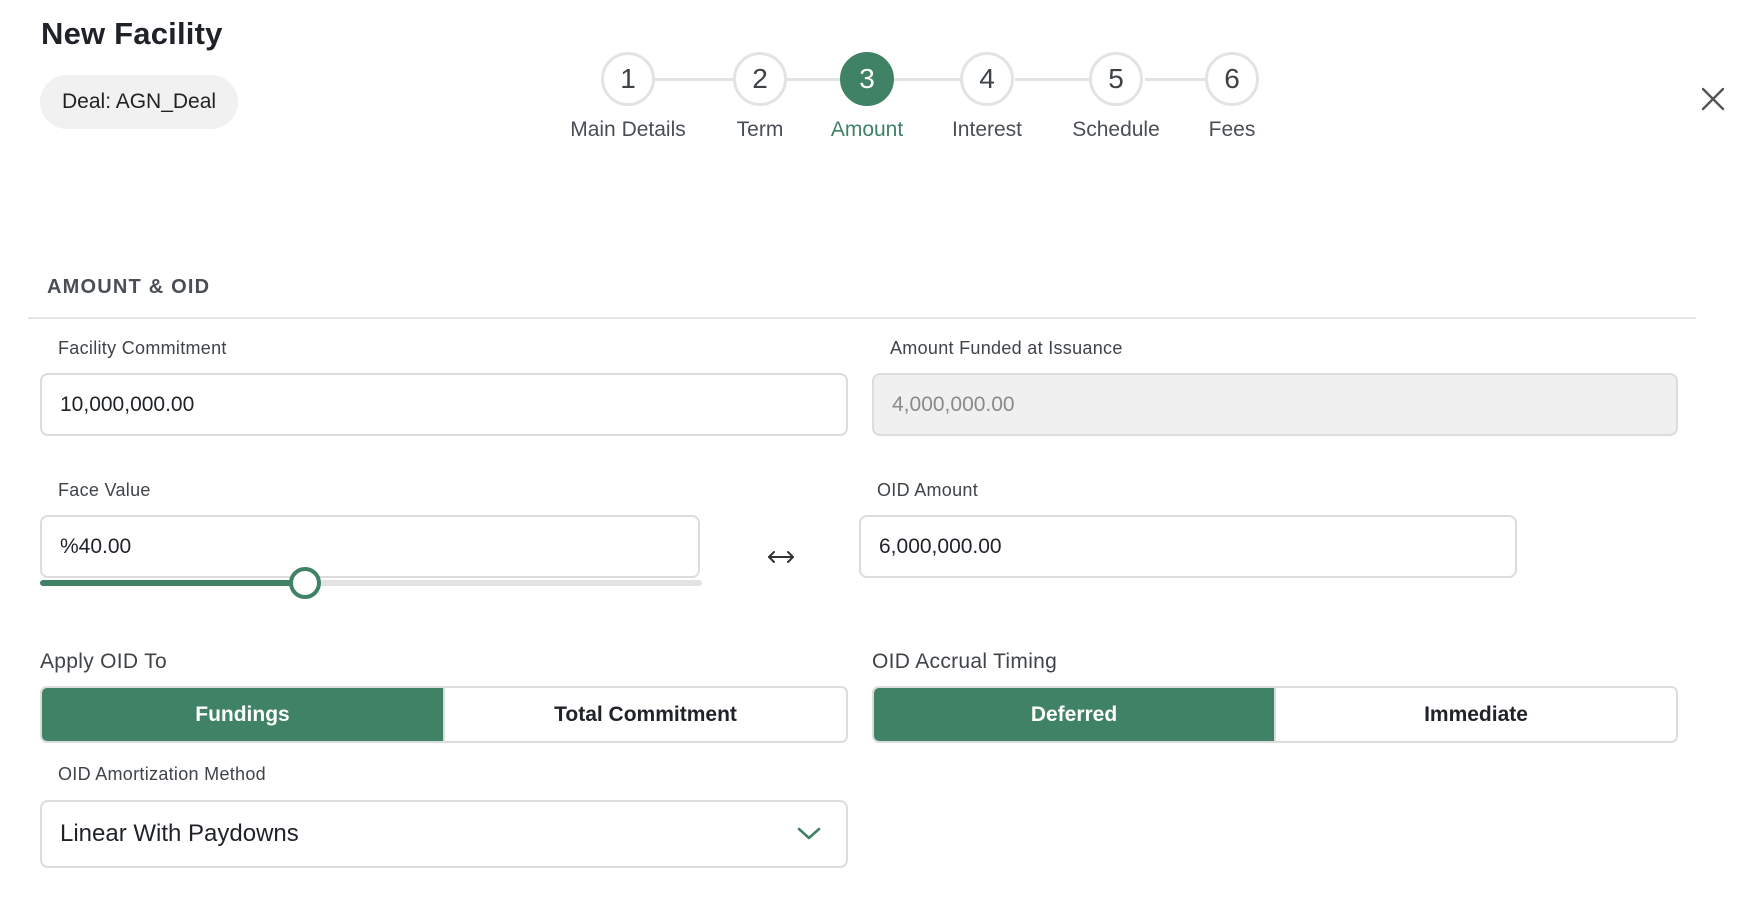 The image size is (1744, 902). What do you see at coordinates (242, 714) in the screenshot?
I see `apply-oid-fundings-option: Fundings` at bounding box center [242, 714].